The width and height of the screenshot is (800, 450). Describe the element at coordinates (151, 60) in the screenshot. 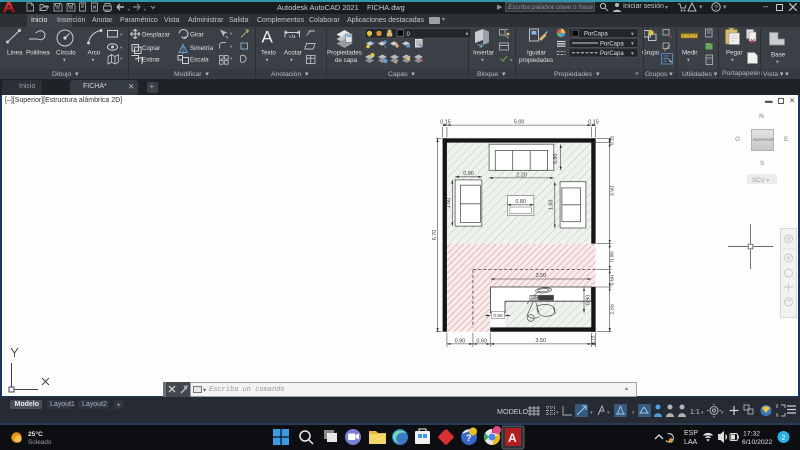

I see `svg-text: Estirar` at that location.